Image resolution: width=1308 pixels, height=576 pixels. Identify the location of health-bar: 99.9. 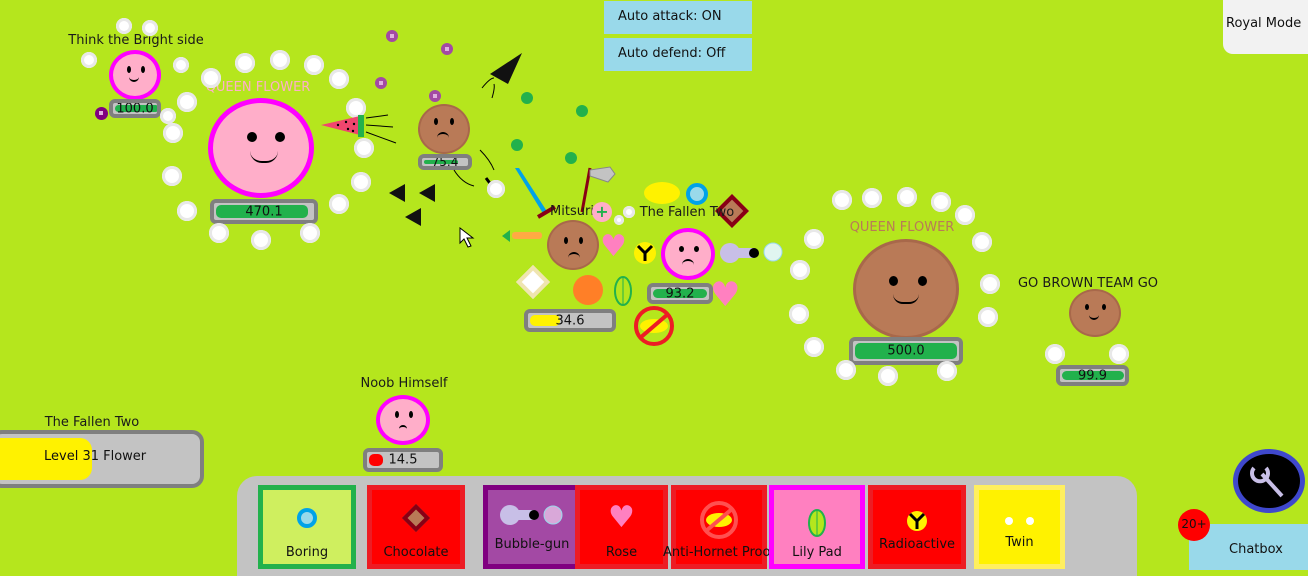
(1092, 375).